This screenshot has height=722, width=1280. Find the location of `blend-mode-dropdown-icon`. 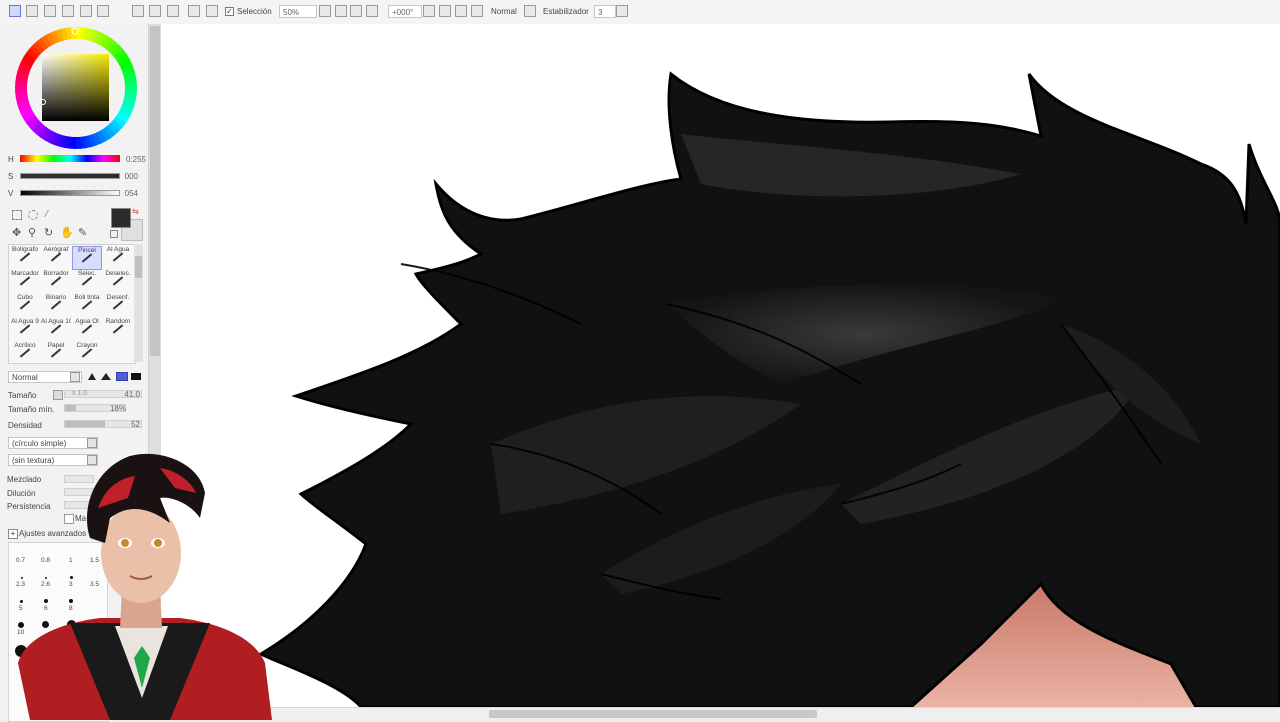

blend-mode-dropdown-icon is located at coordinates (530, 11).